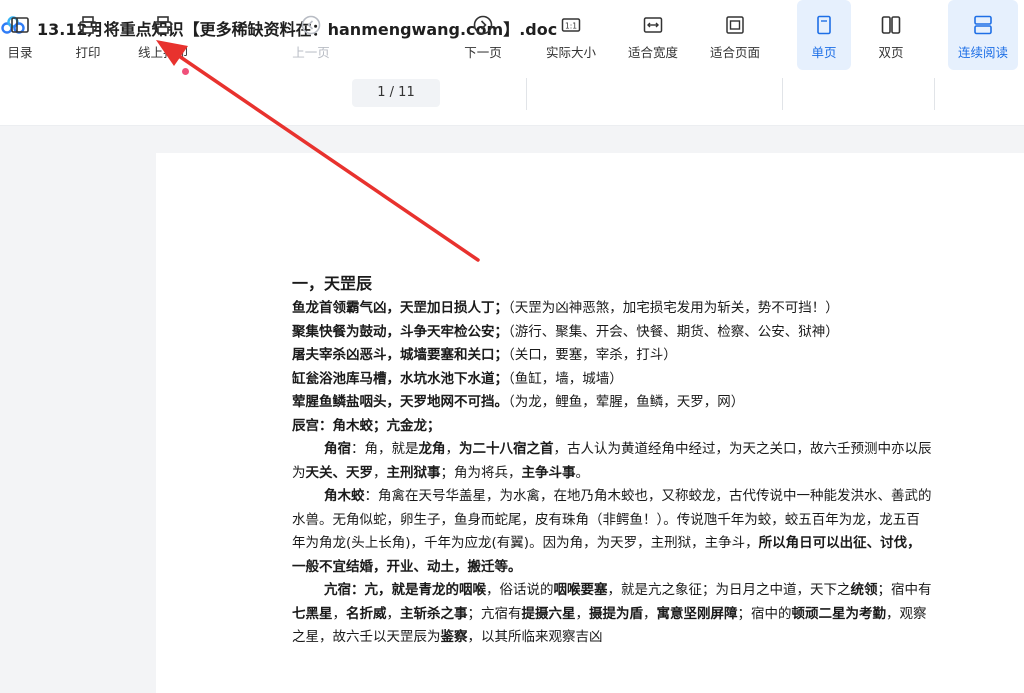 The image size is (1024, 693). What do you see at coordinates (483, 52) in the screenshot?
I see `next-page-label: 下一页` at bounding box center [483, 52].